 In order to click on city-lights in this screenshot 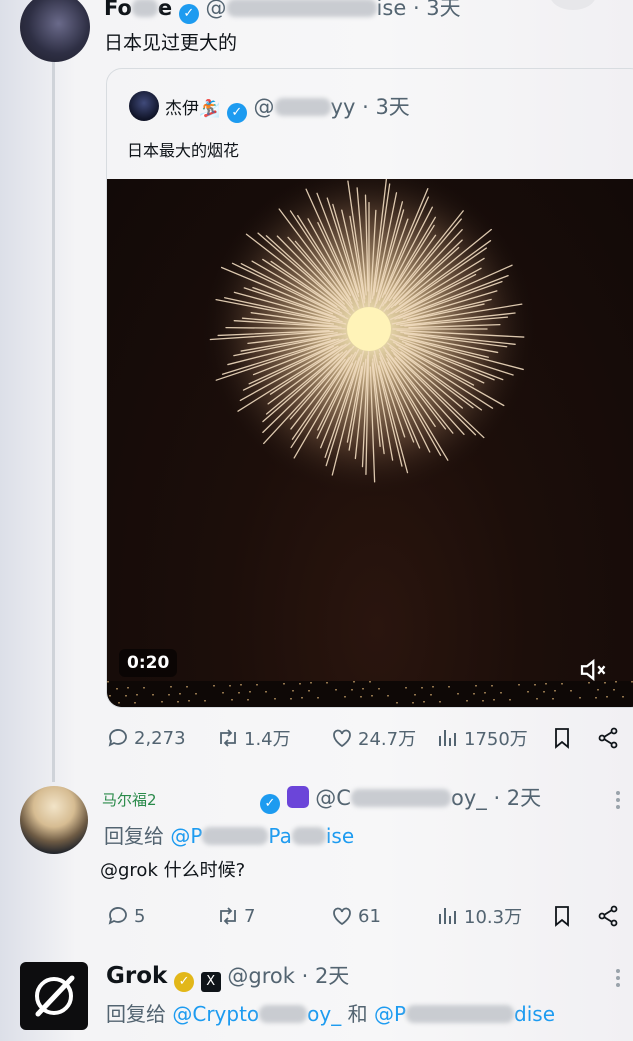, I will do `click(370, 694)`.